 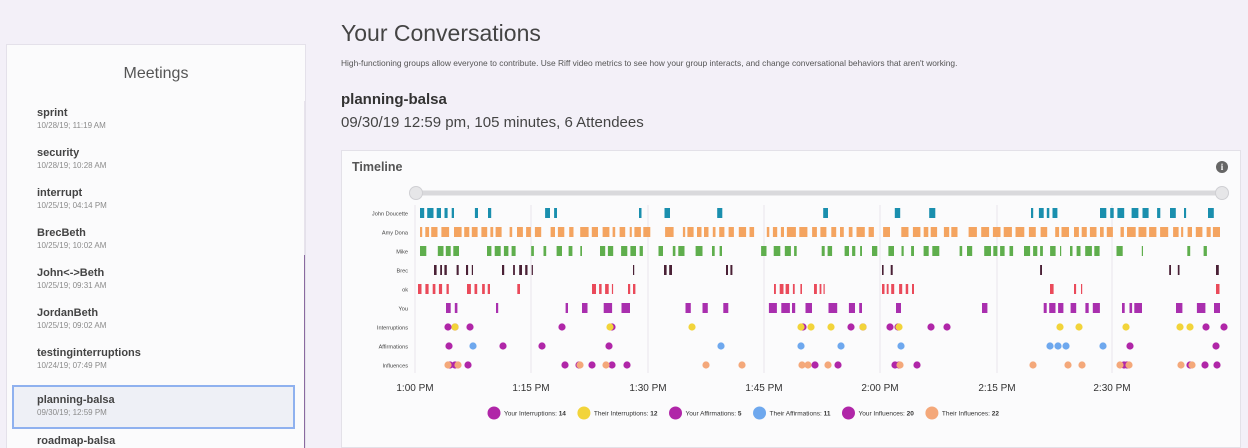 I want to click on meeting-item-john-beth: John<->Beth 10/25/19; 09:31 AM, so click(x=167, y=278).